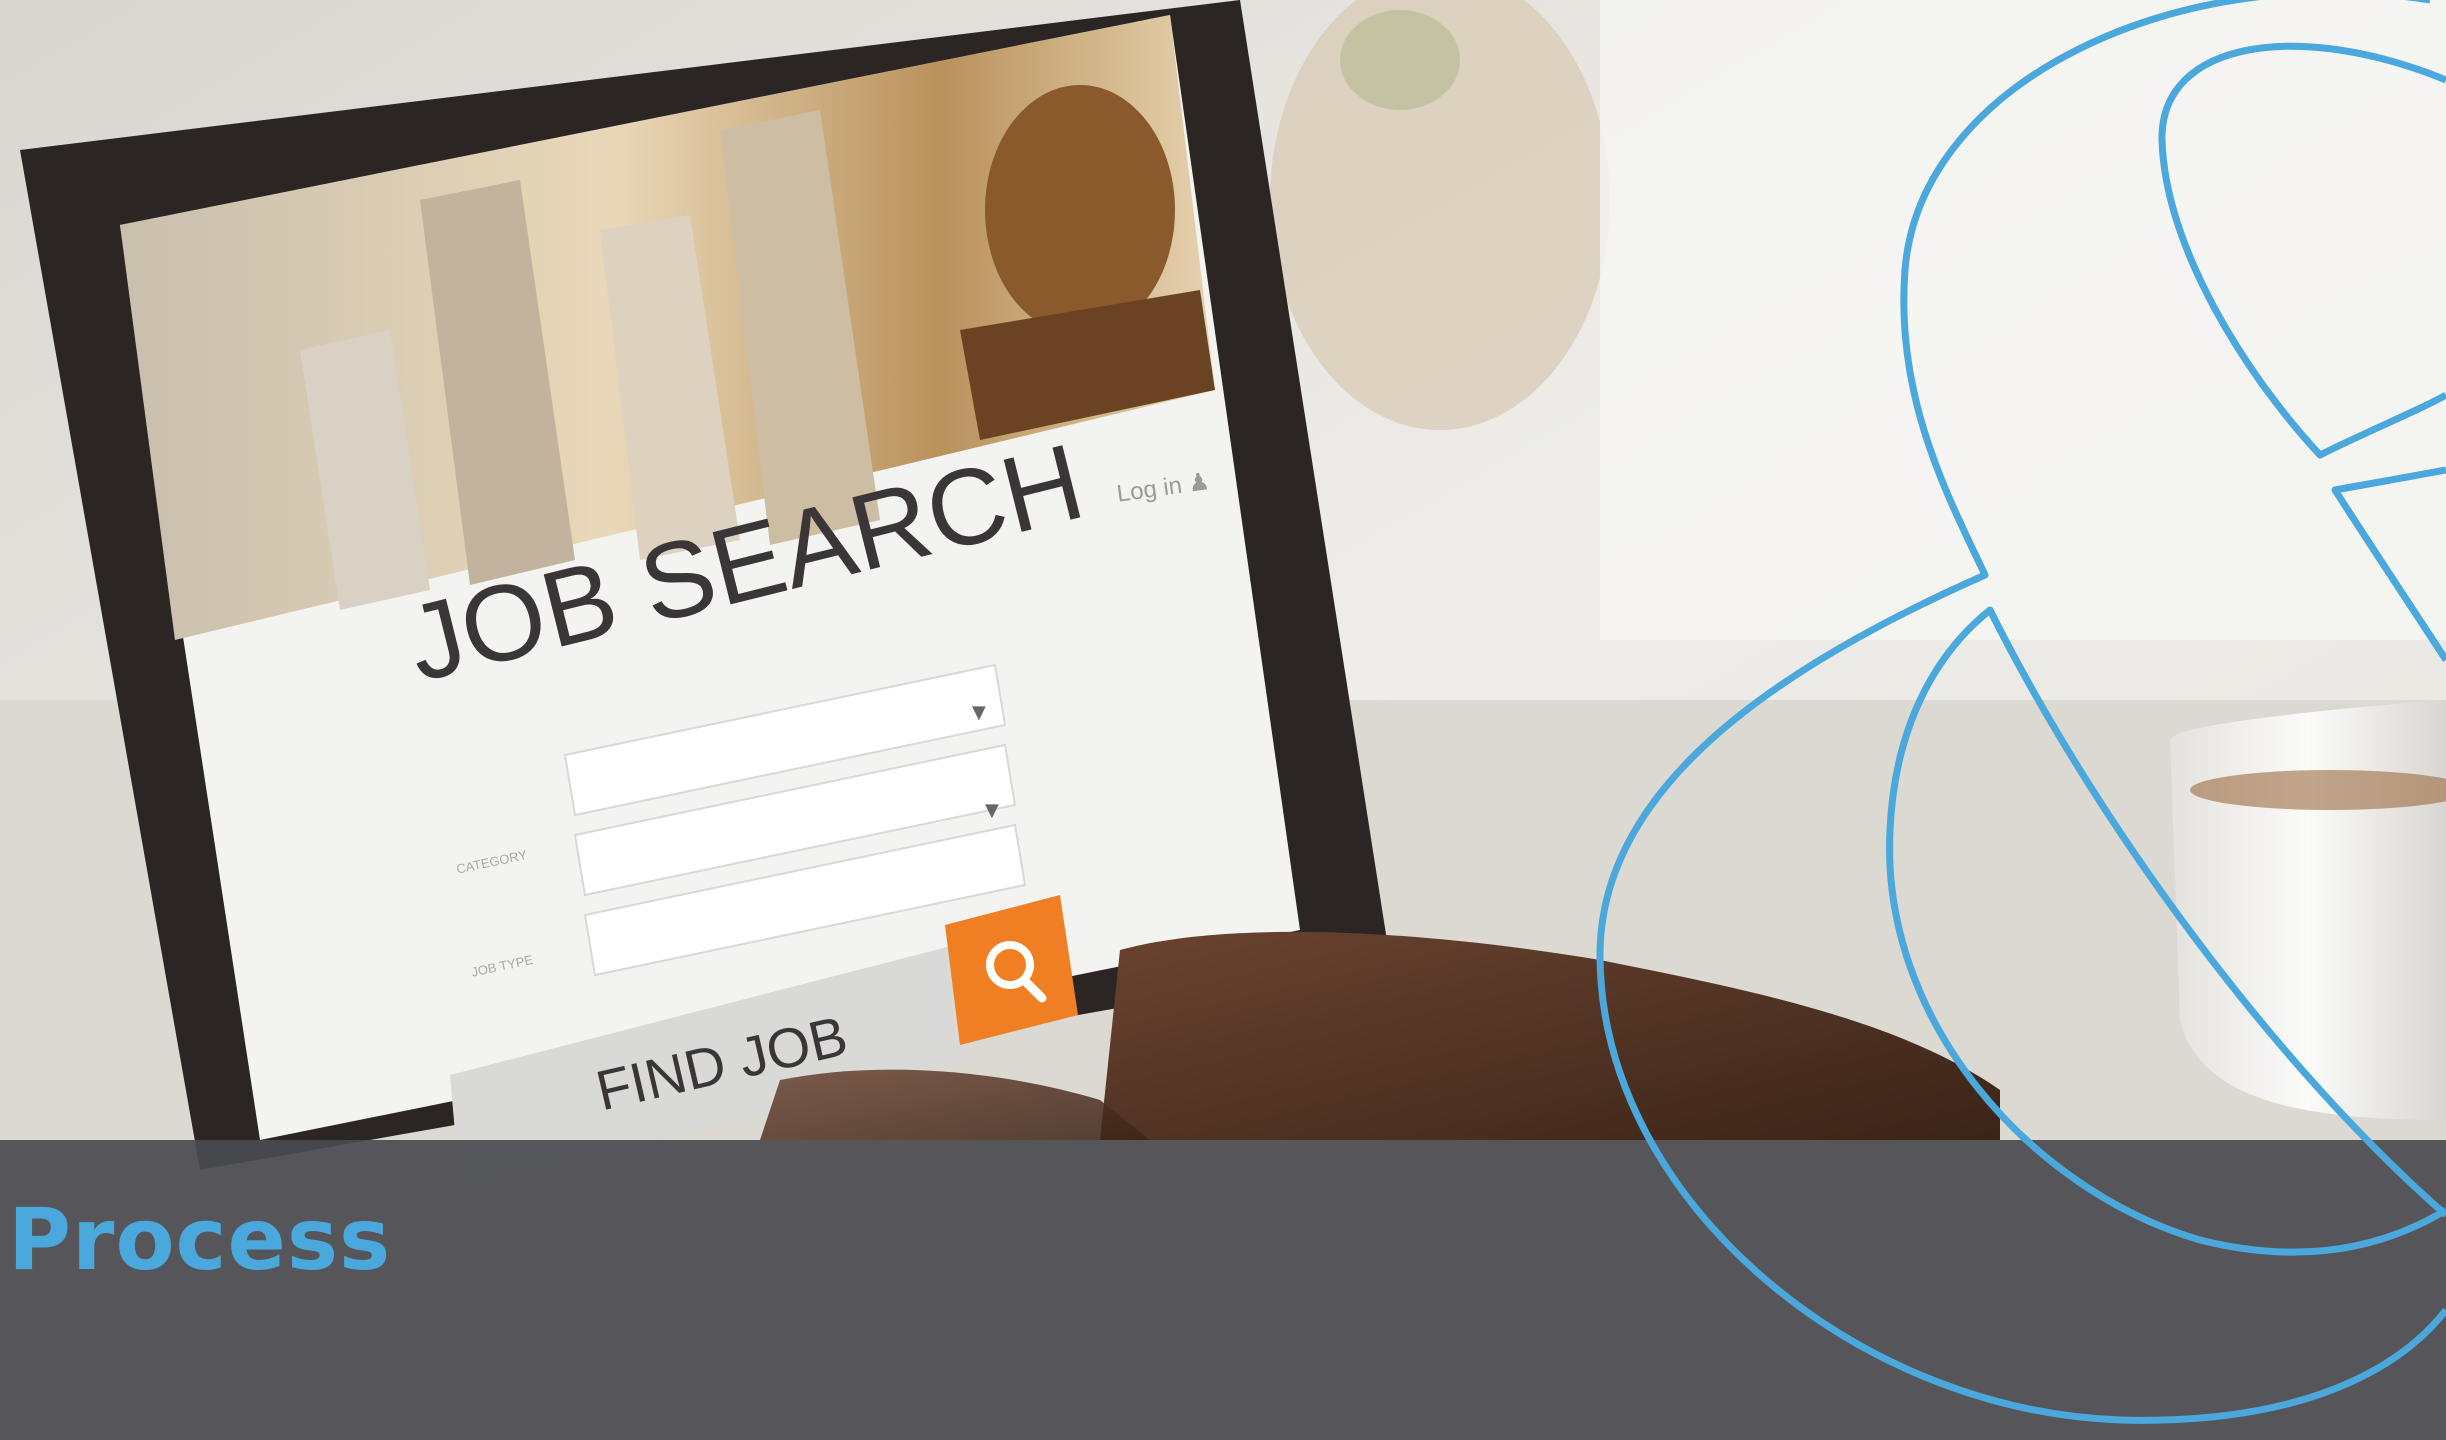  I want to click on job-type-dropdown-icon: ▼, so click(992, 810).